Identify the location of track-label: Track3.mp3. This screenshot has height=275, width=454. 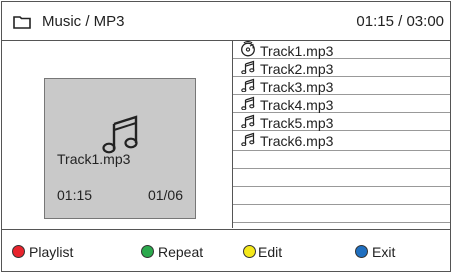
(297, 87).